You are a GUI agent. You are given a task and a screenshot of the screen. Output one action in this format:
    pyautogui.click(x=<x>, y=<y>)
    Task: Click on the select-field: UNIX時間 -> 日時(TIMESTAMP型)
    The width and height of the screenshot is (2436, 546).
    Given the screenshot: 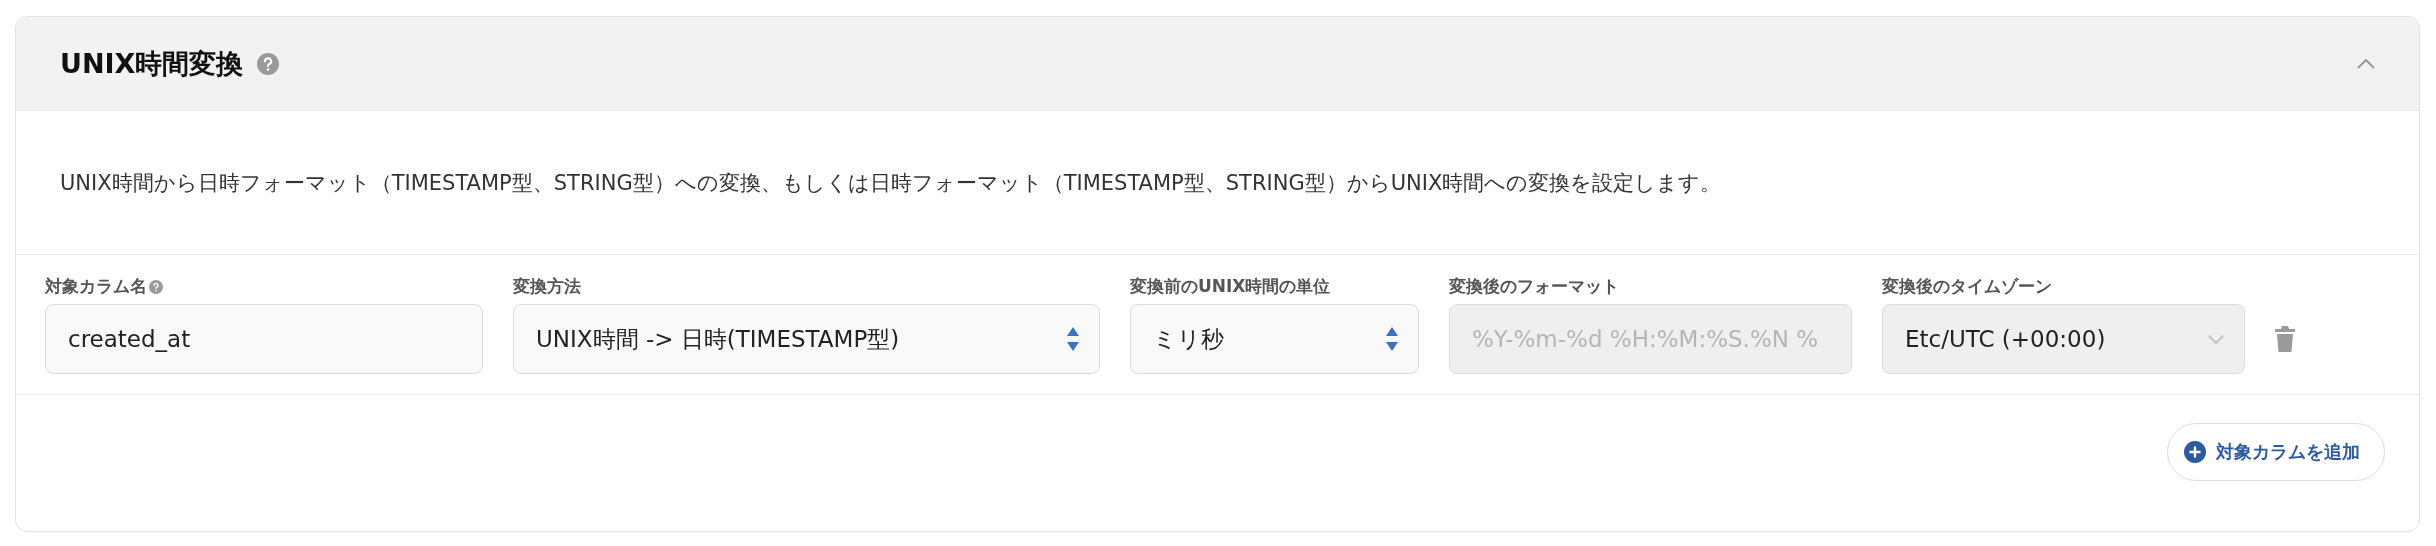 What is the action you would take?
    pyautogui.click(x=806, y=339)
    